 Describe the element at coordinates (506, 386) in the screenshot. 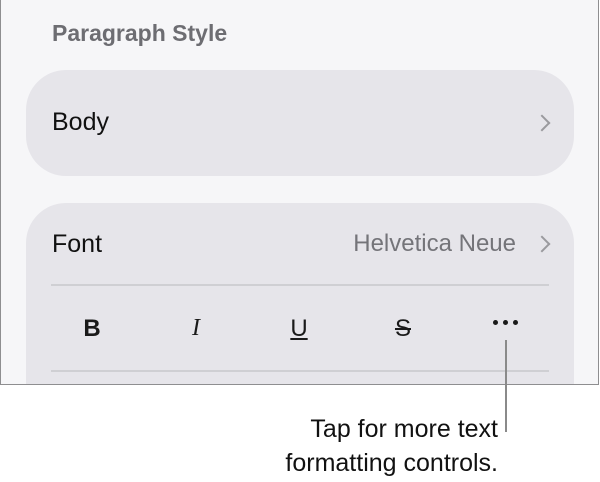

I see `callout-line` at that location.